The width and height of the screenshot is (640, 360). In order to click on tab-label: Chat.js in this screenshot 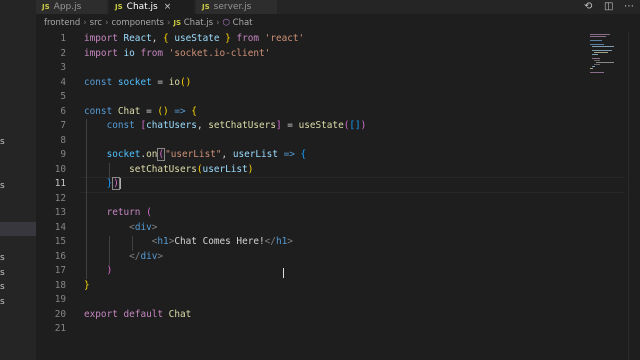, I will do `click(142, 7)`.